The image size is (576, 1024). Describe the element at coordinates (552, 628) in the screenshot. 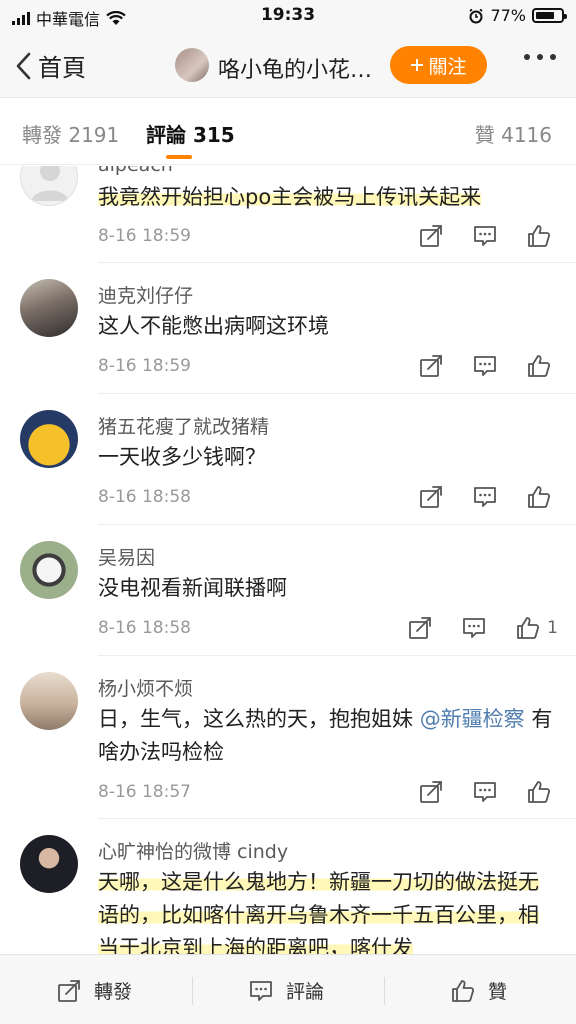

I see `like-count: 1` at that location.